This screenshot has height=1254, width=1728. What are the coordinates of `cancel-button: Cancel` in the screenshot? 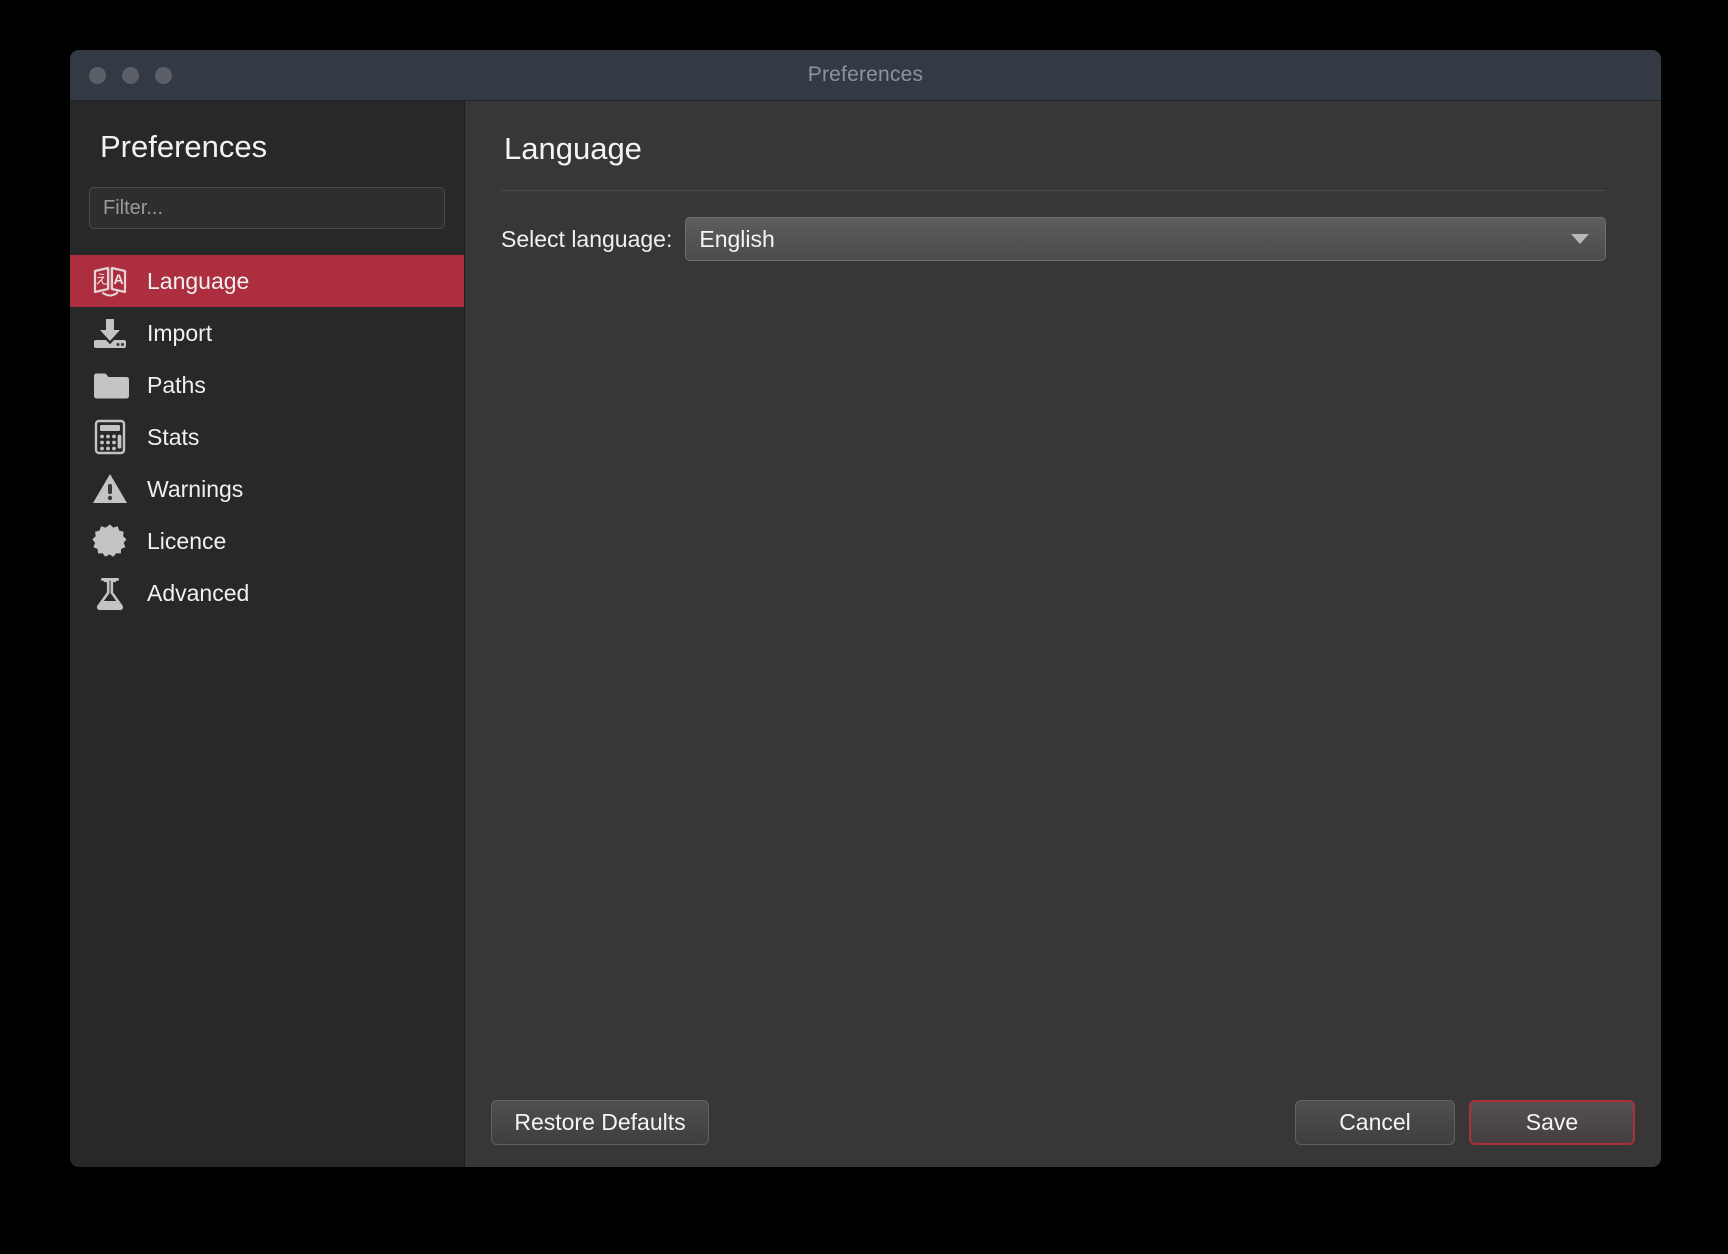 It's located at (1375, 1122).